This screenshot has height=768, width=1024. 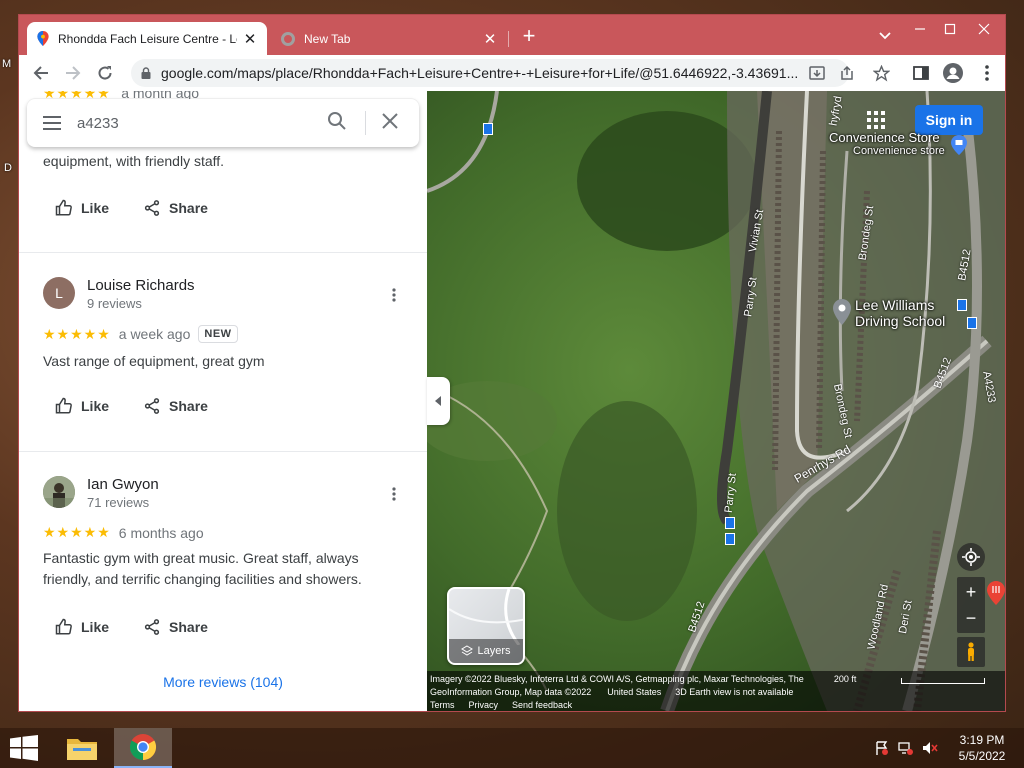 What do you see at coordinates (59, 293) in the screenshot?
I see `avatar: L` at bounding box center [59, 293].